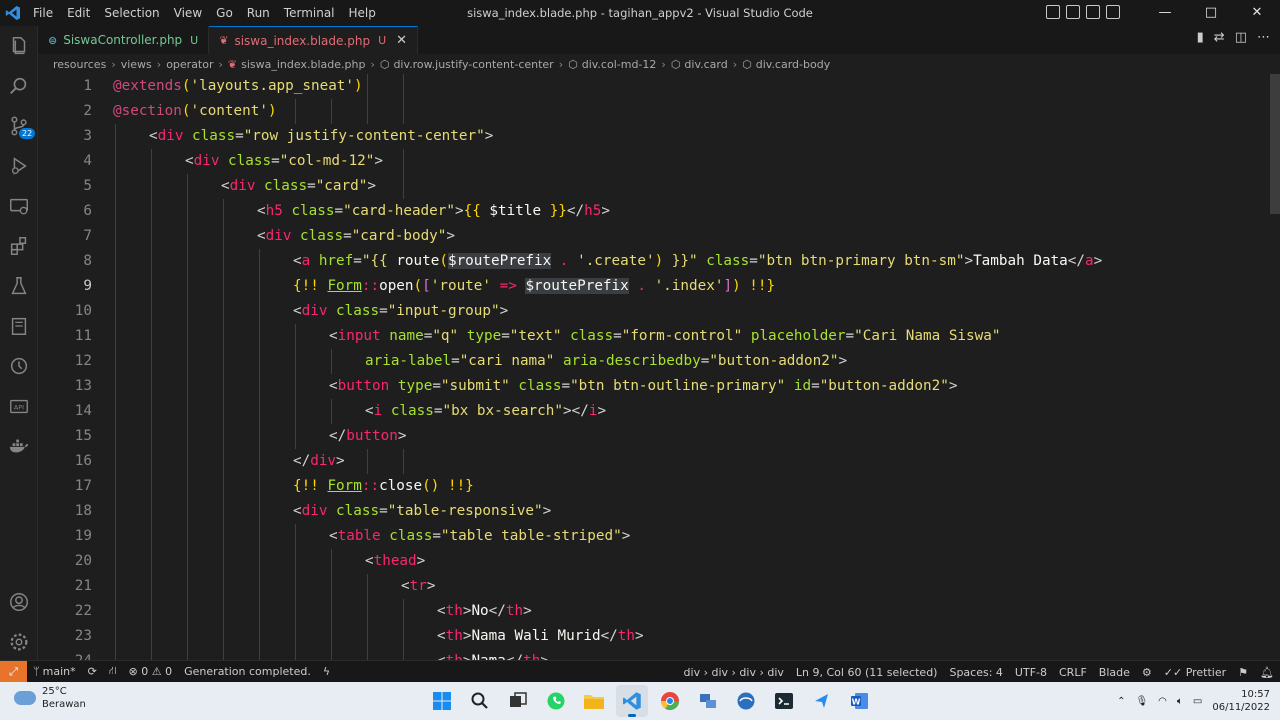  I want to click on menu-help: Help, so click(362, 13).